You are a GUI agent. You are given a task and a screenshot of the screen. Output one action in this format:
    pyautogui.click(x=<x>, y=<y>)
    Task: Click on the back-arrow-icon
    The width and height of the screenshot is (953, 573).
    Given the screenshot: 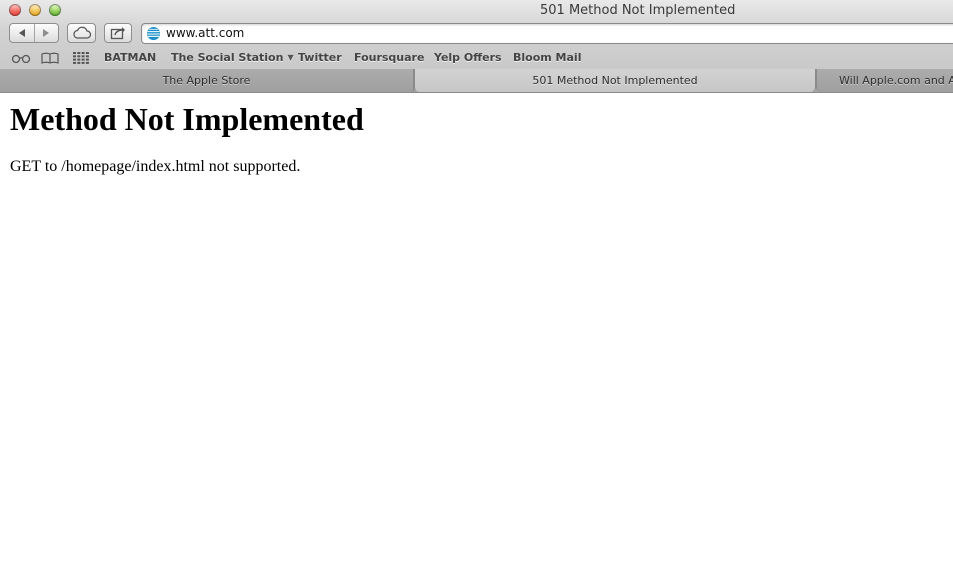 What is the action you would take?
    pyautogui.click(x=21, y=33)
    